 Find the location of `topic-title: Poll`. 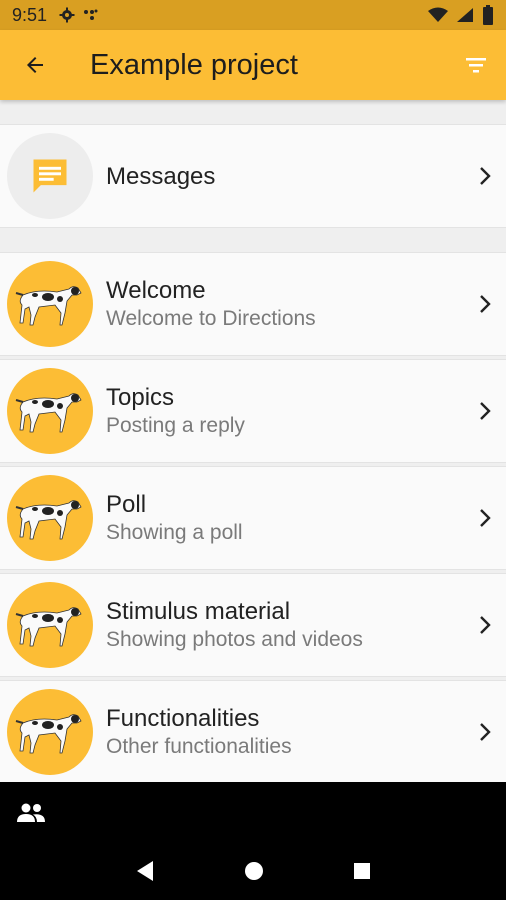

topic-title: Poll is located at coordinates (126, 504).